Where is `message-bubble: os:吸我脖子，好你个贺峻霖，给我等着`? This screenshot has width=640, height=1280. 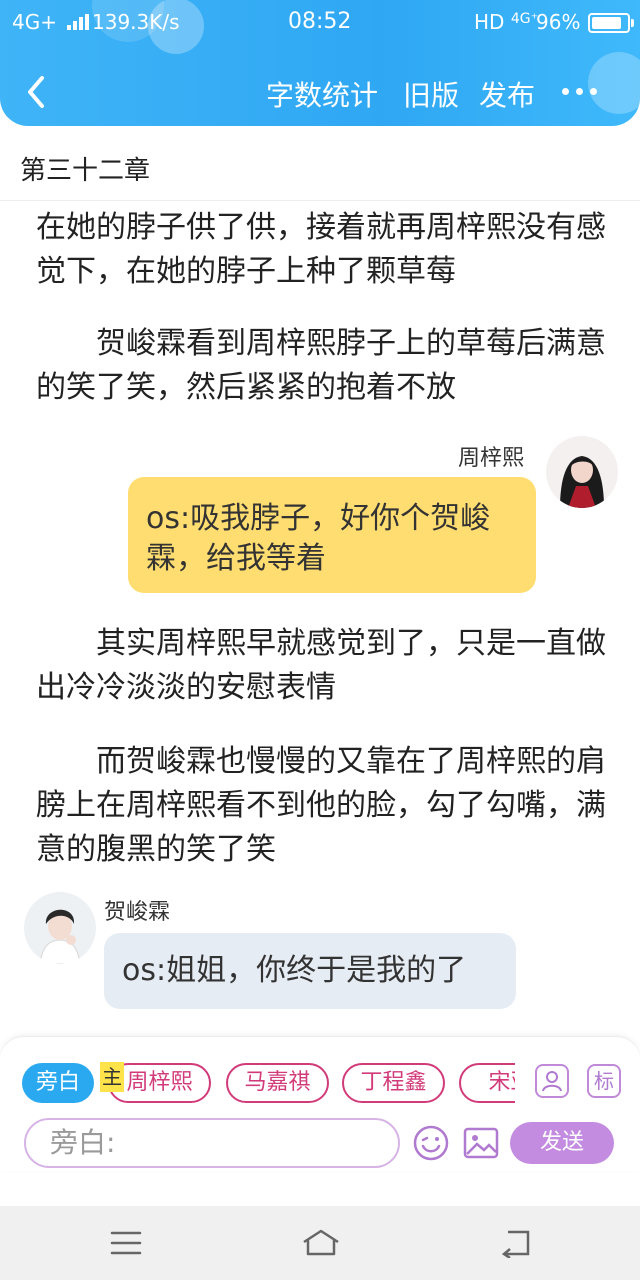 message-bubble: os:吸我脖子，好你个贺峻霖，给我等着 is located at coordinates (332, 535).